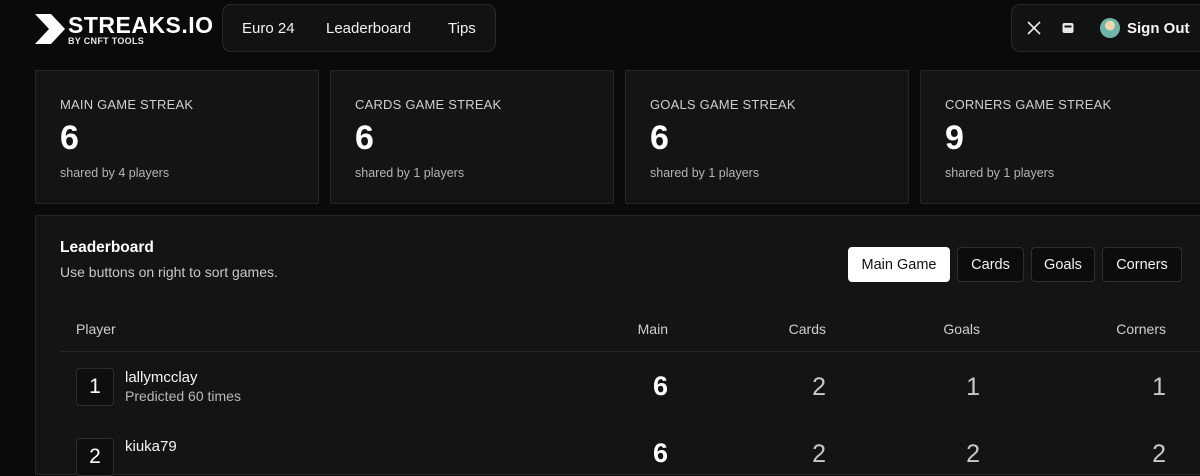 Image resolution: width=1200 pixels, height=476 pixels. Describe the element at coordinates (723, 104) in the screenshot. I see `stat-label: GOALS GAME STREAK` at that location.